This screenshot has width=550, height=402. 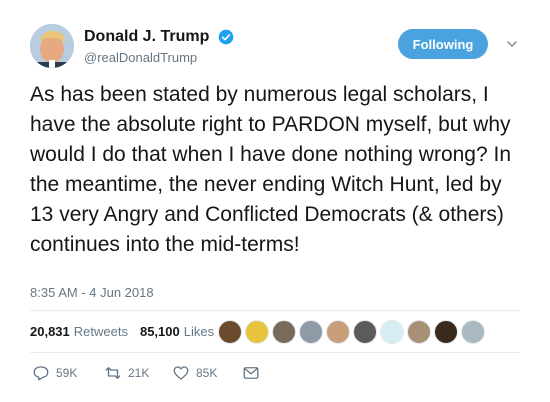 I want to click on reply-button: 59K, so click(x=54, y=372).